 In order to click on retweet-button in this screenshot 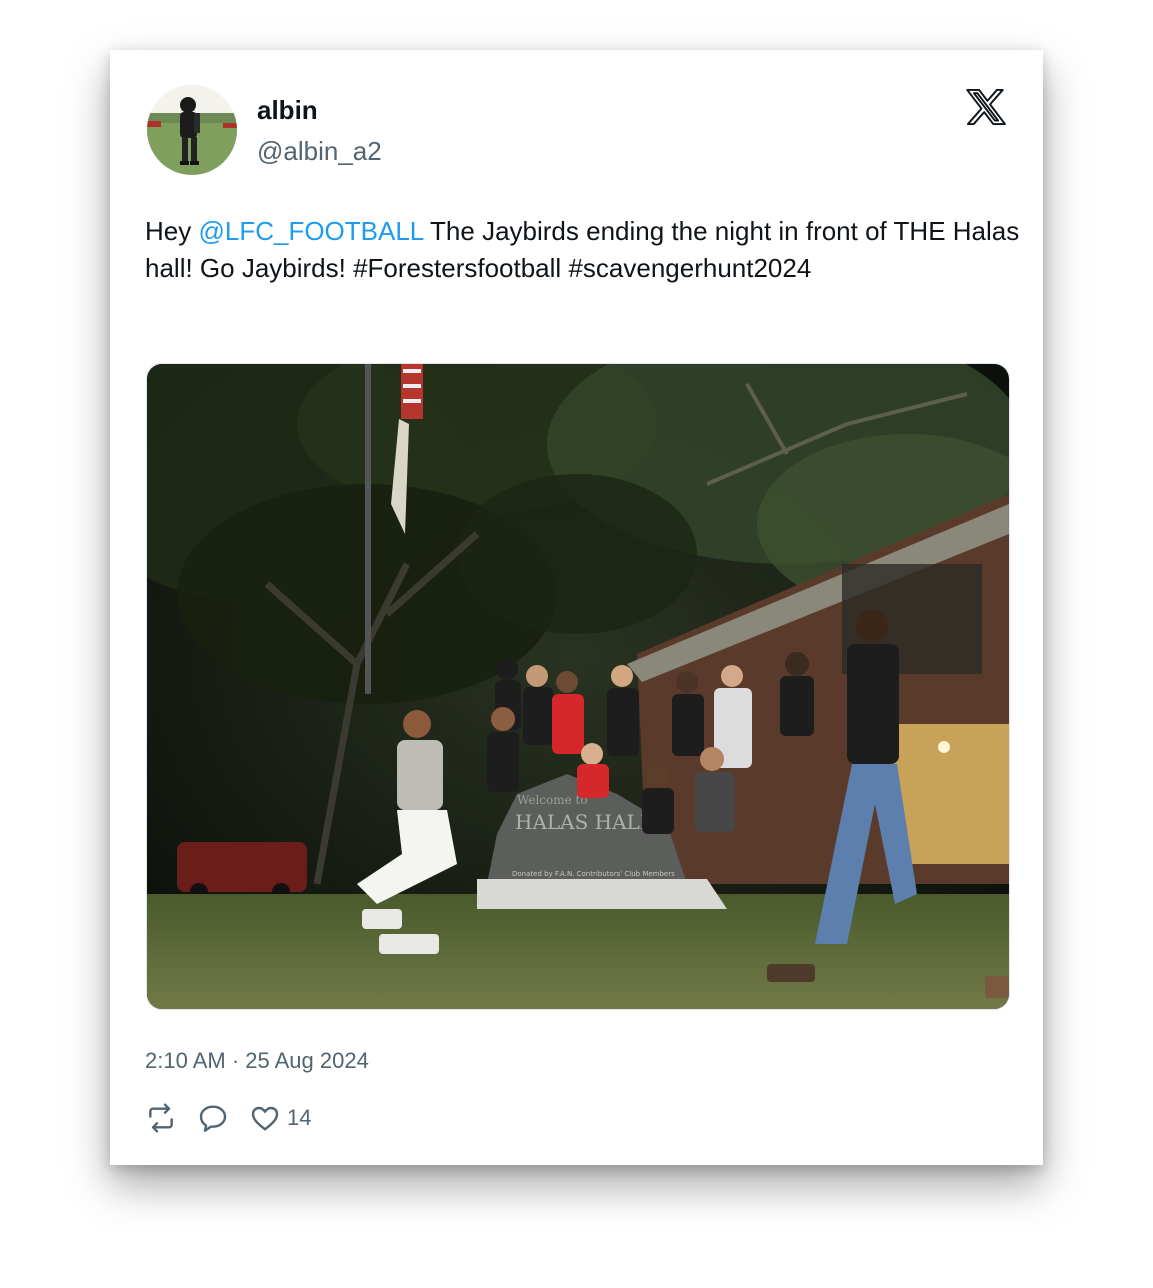, I will do `click(161, 1118)`.